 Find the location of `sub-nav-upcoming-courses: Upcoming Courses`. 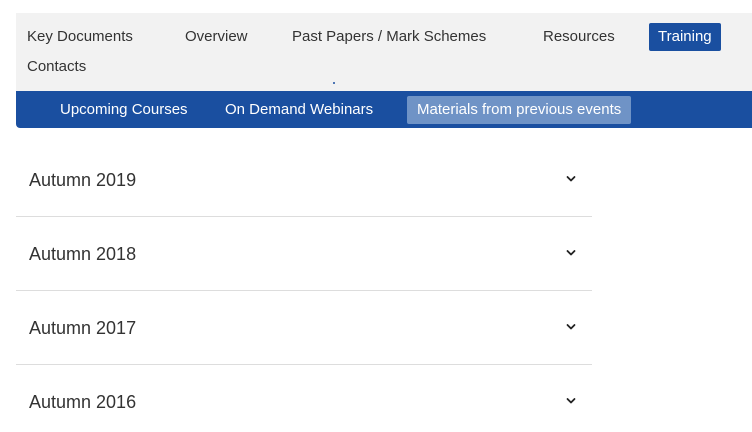

sub-nav-upcoming-courses: Upcoming Courses is located at coordinates (124, 110).